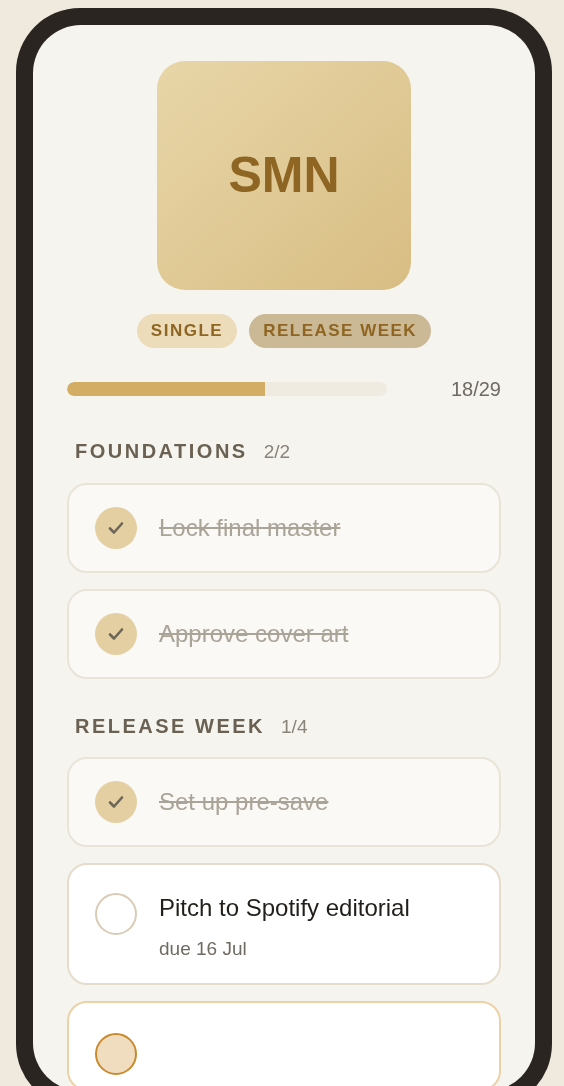 The image size is (564, 1086). I want to click on tag-chip: RELEASE WEEK, so click(340, 331).